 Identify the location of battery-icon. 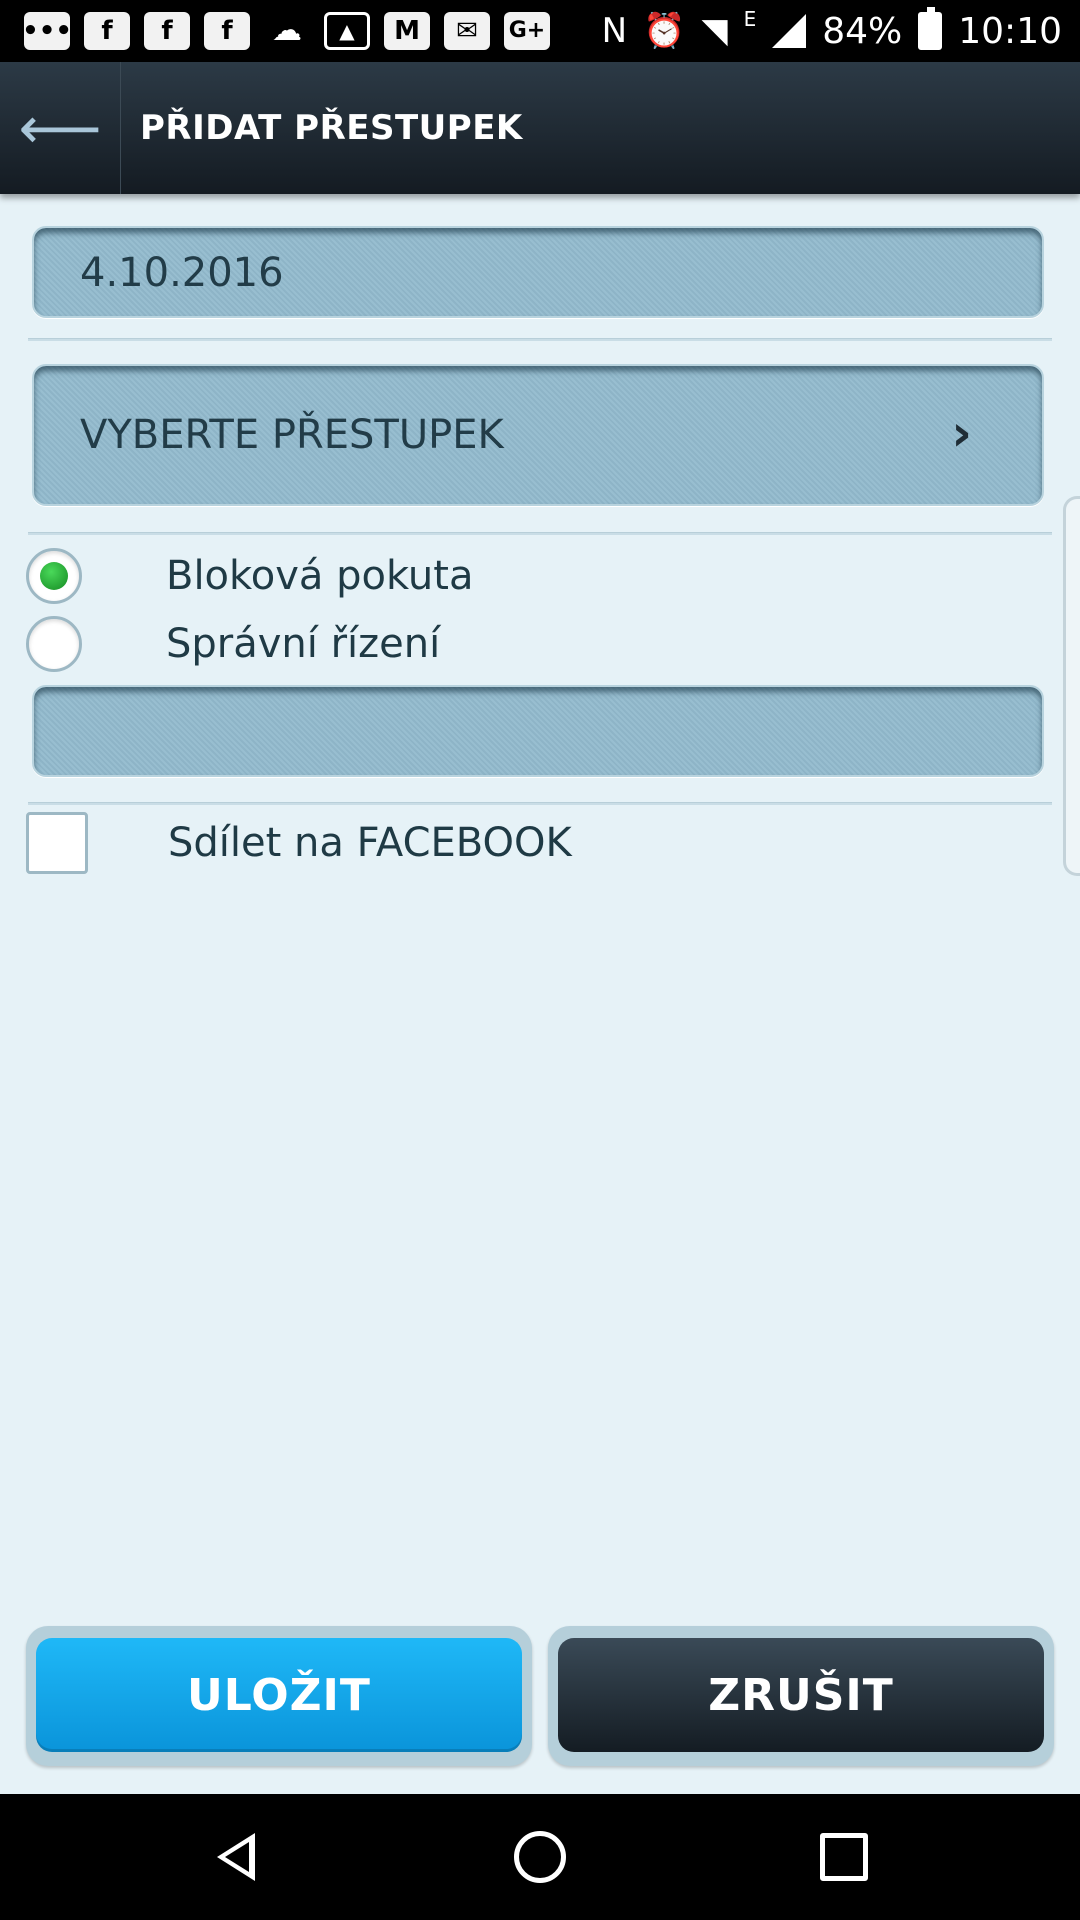
(930, 28).